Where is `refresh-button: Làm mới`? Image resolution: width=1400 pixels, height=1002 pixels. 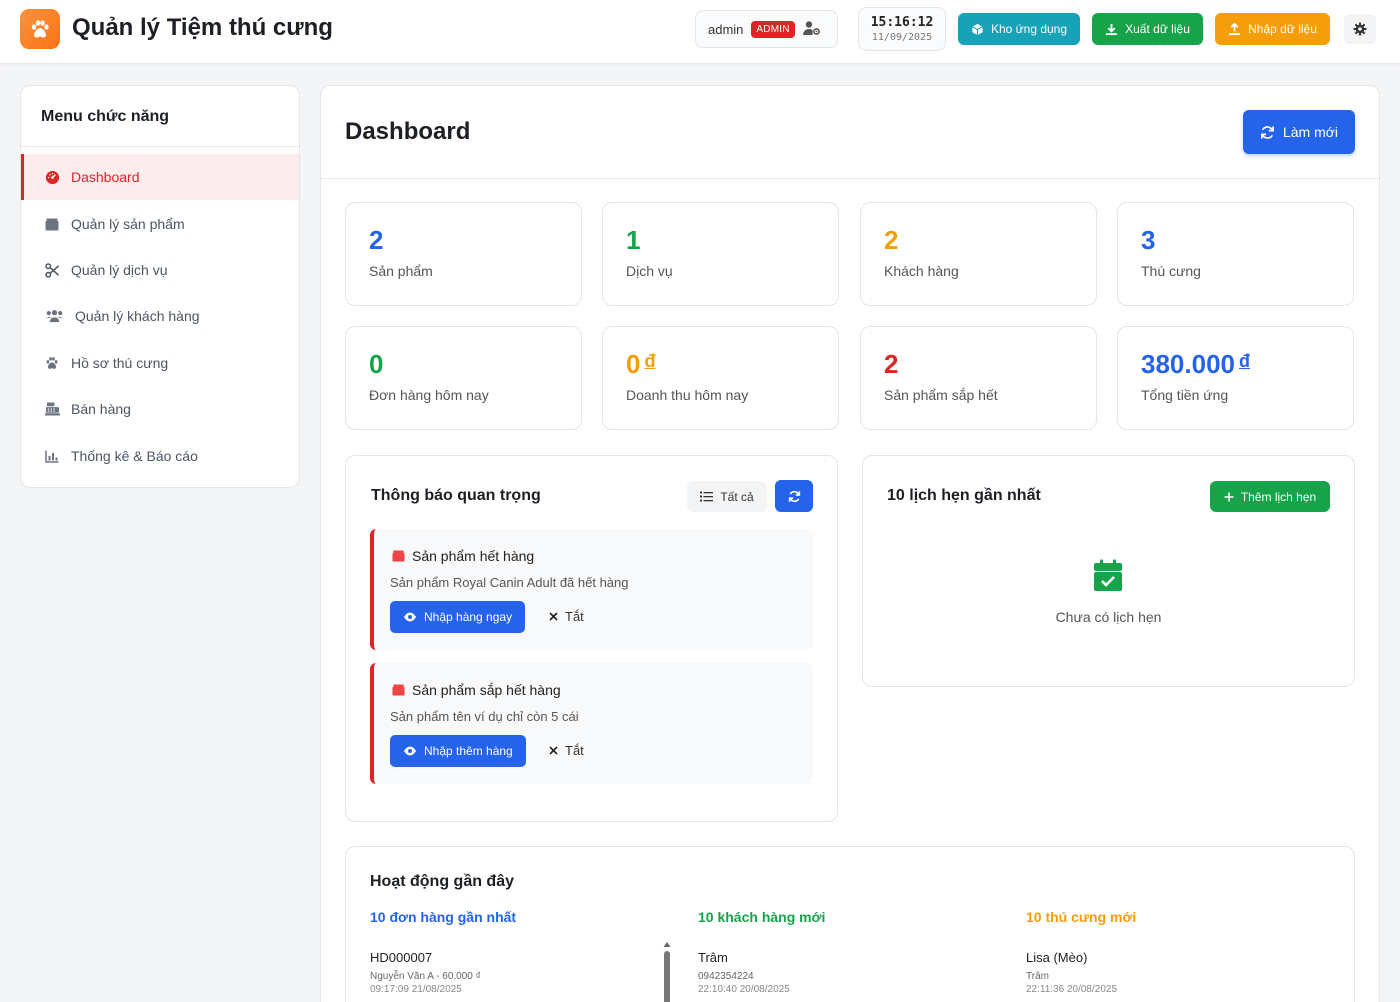
refresh-button: Làm mới is located at coordinates (1299, 132).